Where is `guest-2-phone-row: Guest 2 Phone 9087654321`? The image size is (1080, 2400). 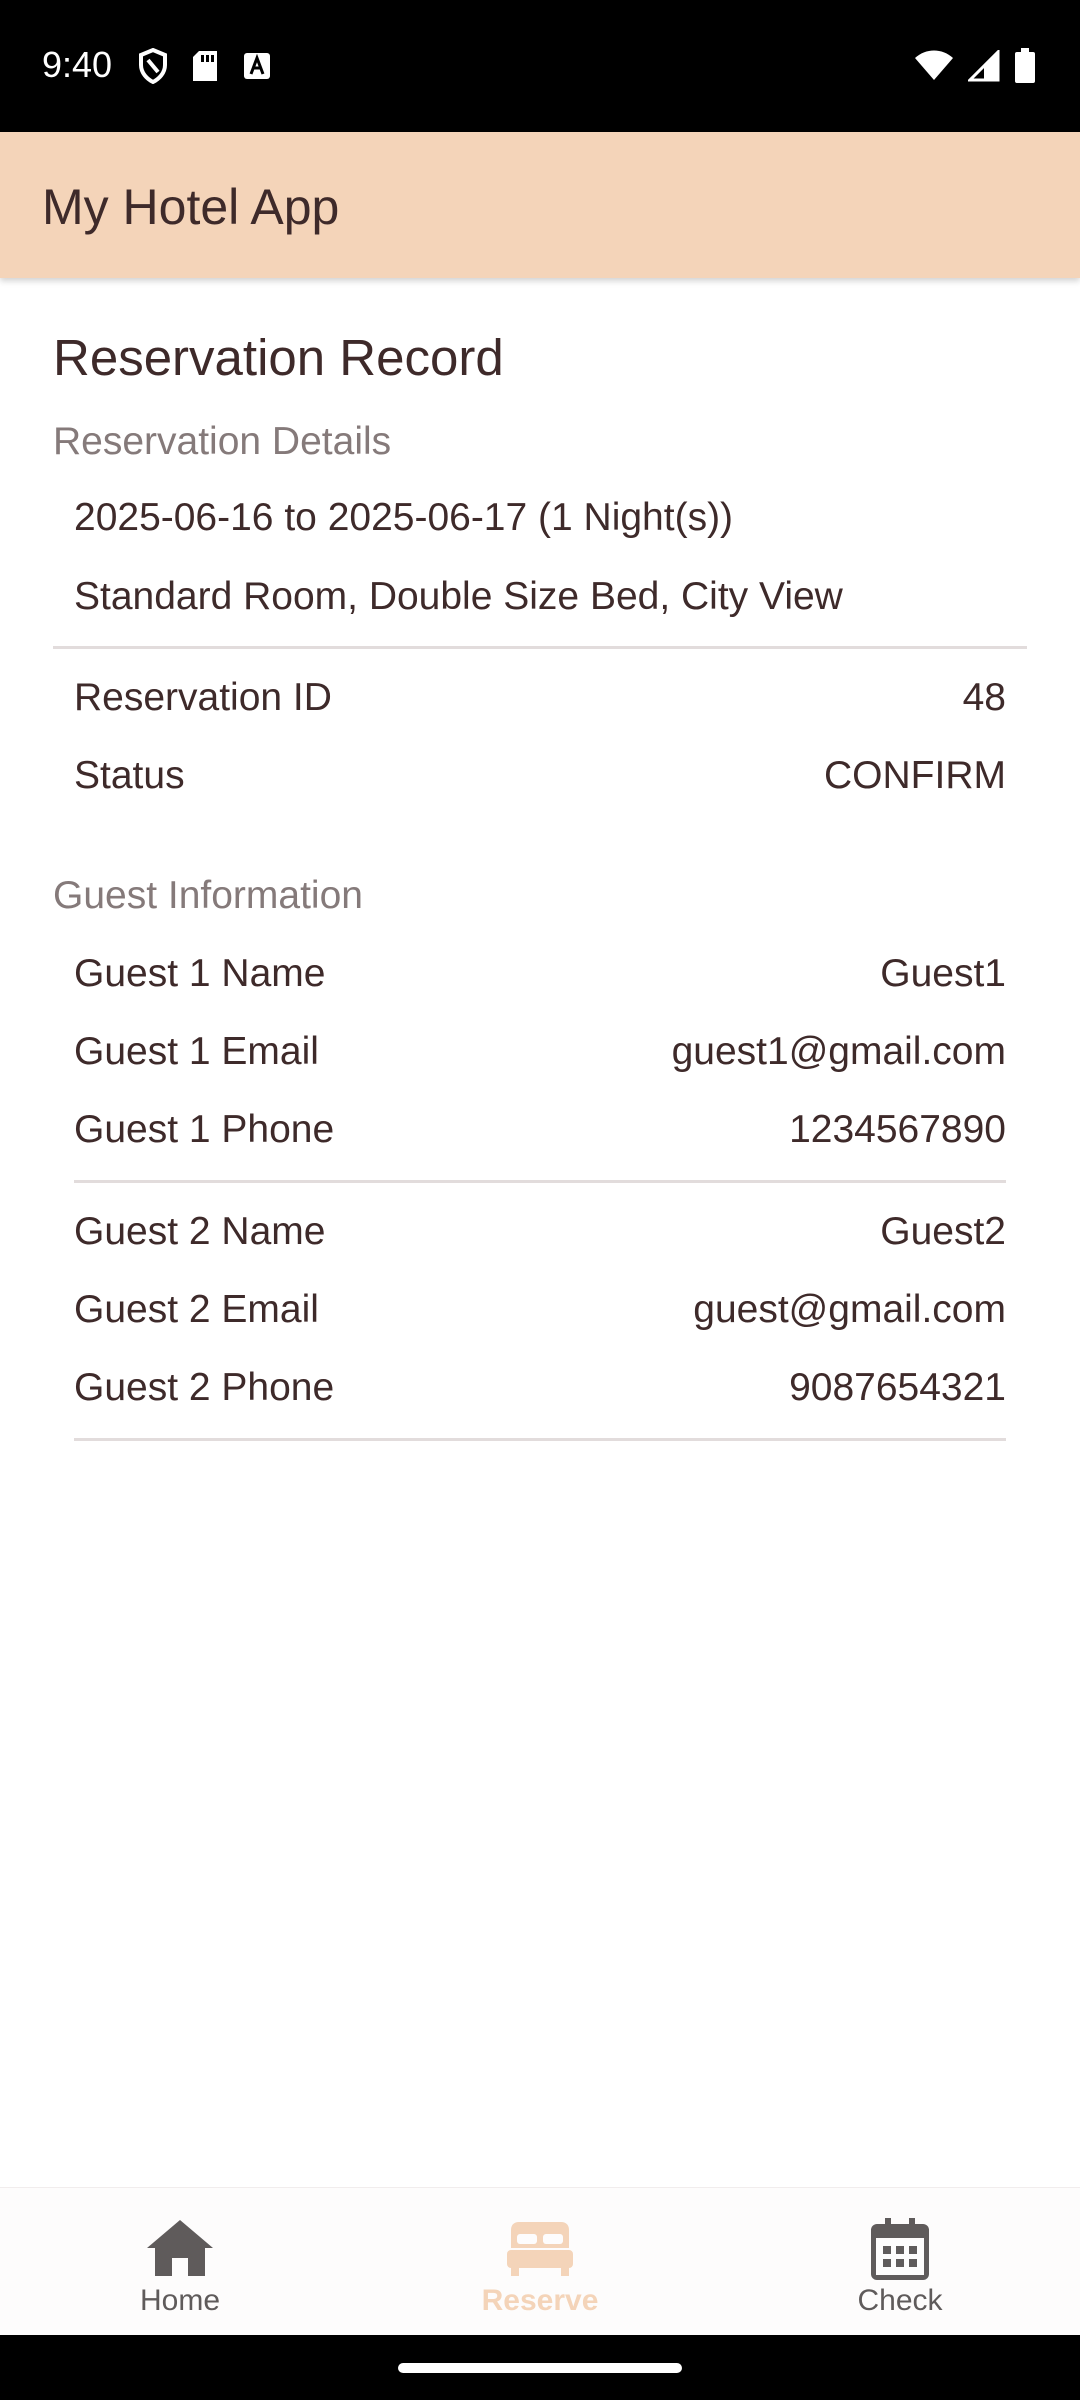 guest-2-phone-row: Guest 2 Phone 9087654321 is located at coordinates (540, 1391).